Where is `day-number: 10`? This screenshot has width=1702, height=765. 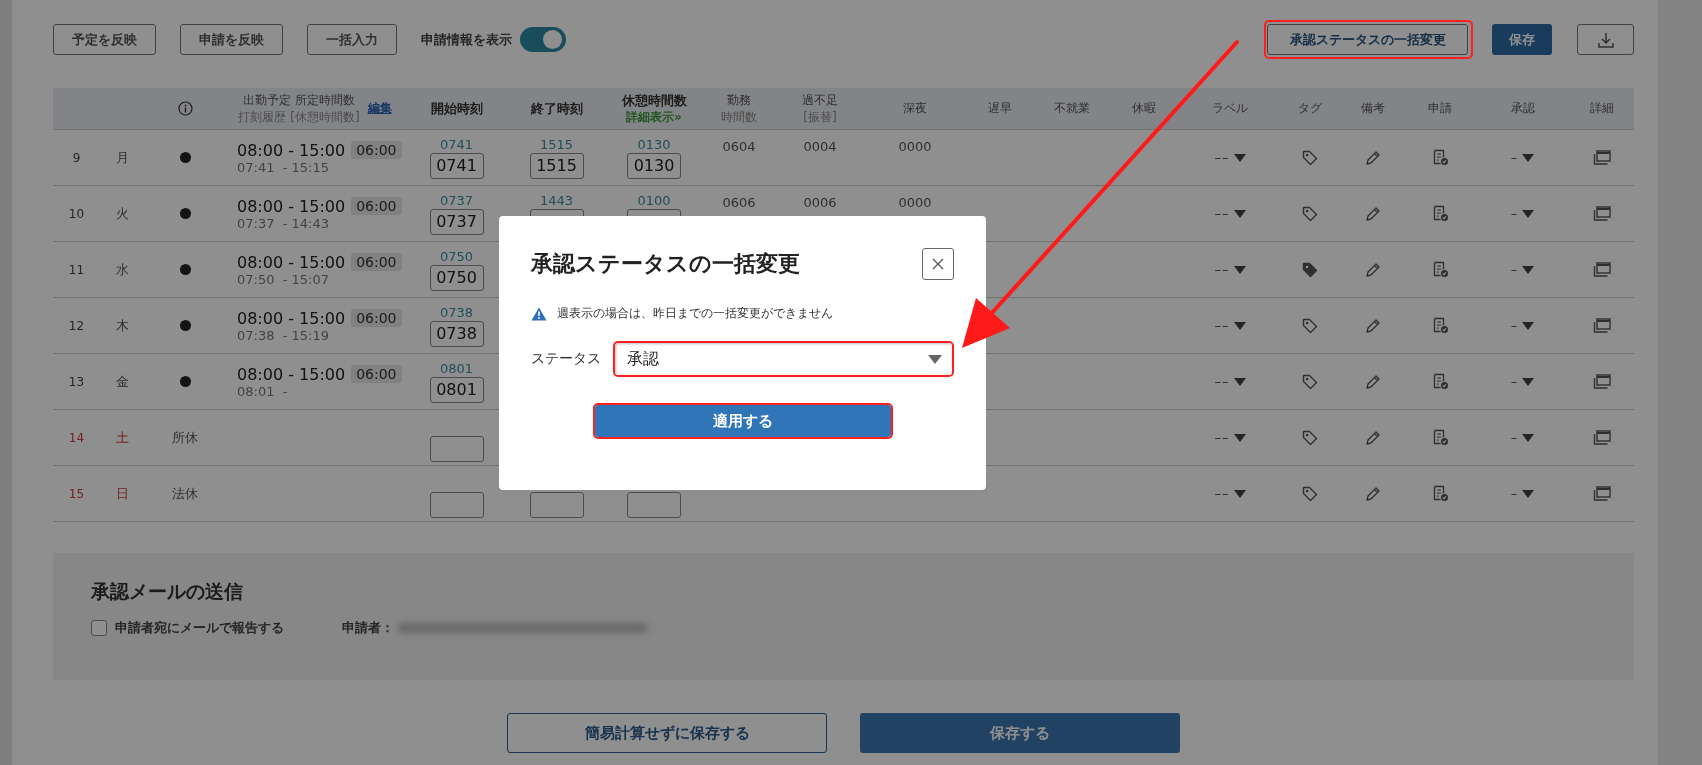
day-number: 10 is located at coordinates (76, 213).